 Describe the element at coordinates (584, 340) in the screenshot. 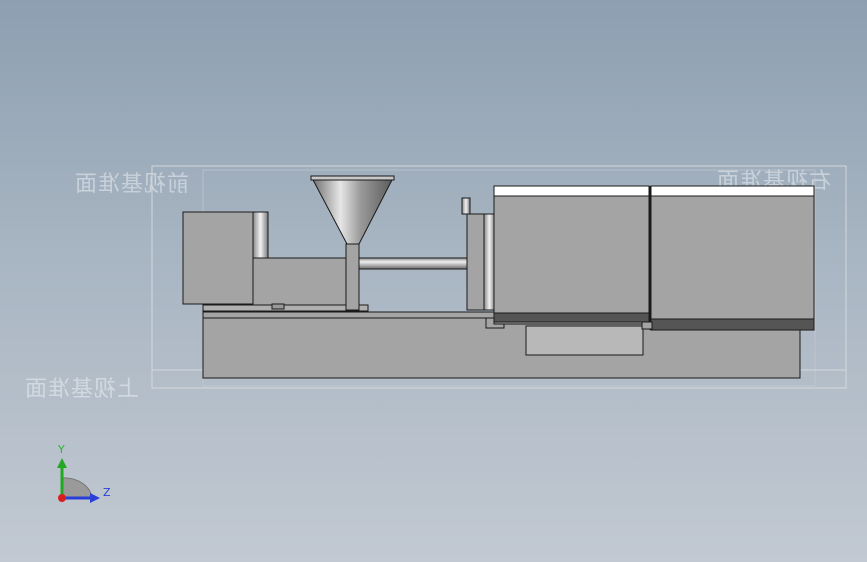

I see `base-recess` at that location.